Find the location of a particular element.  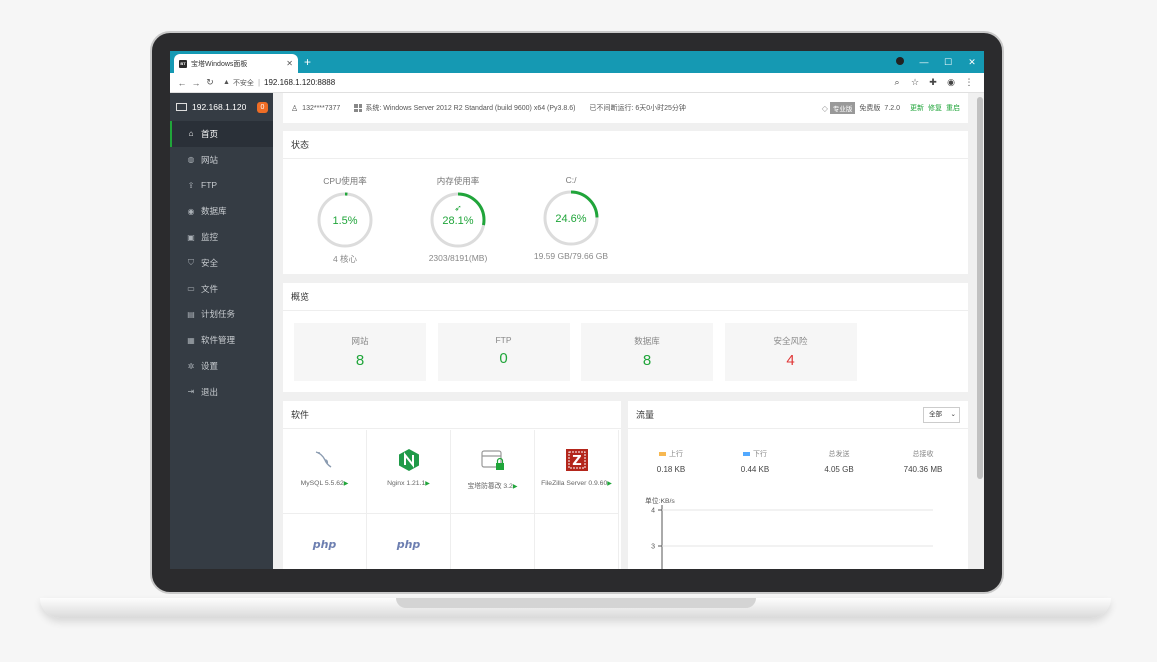

gauge-ring: ➶ 28.1% is located at coordinates (458, 220).